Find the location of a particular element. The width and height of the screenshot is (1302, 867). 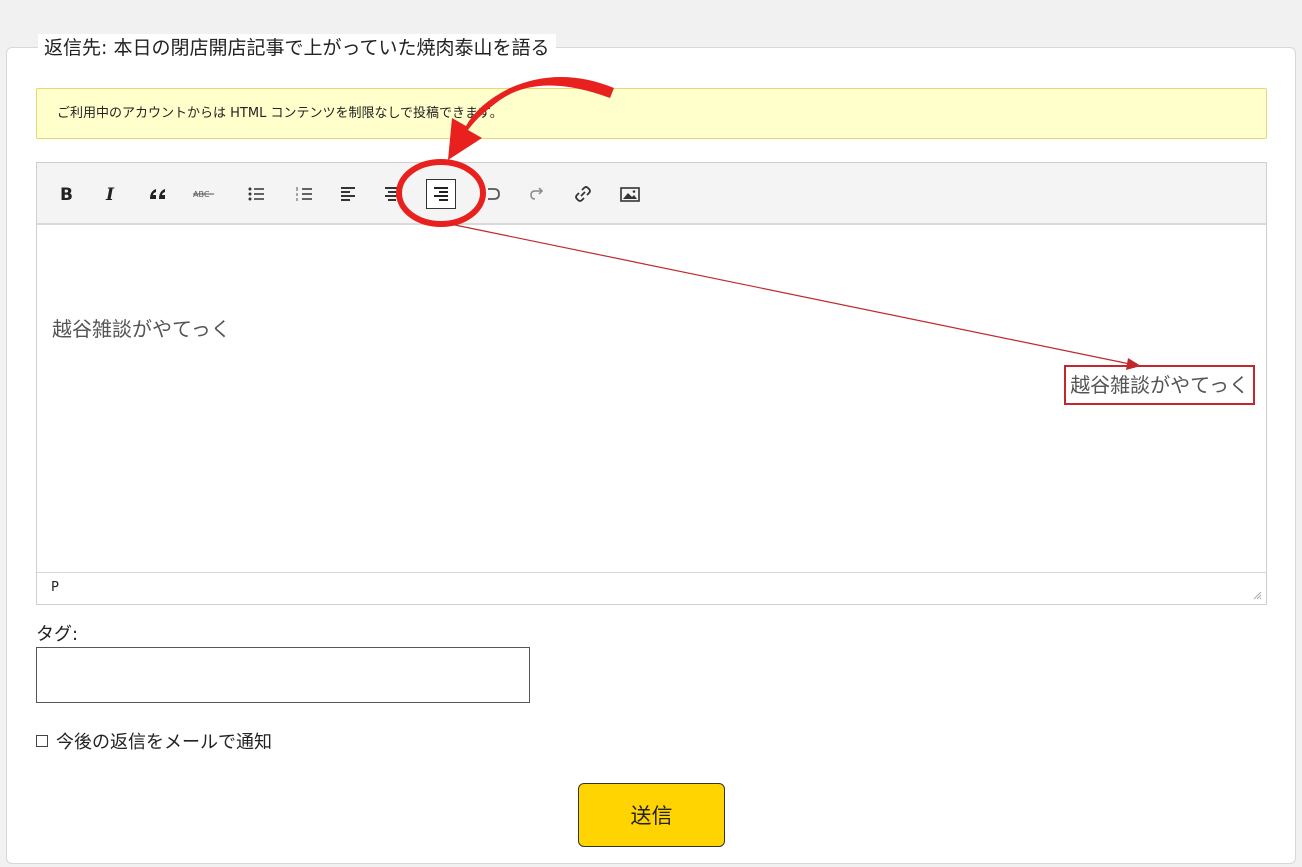

svg-text: B is located at coordinates (66, 194).